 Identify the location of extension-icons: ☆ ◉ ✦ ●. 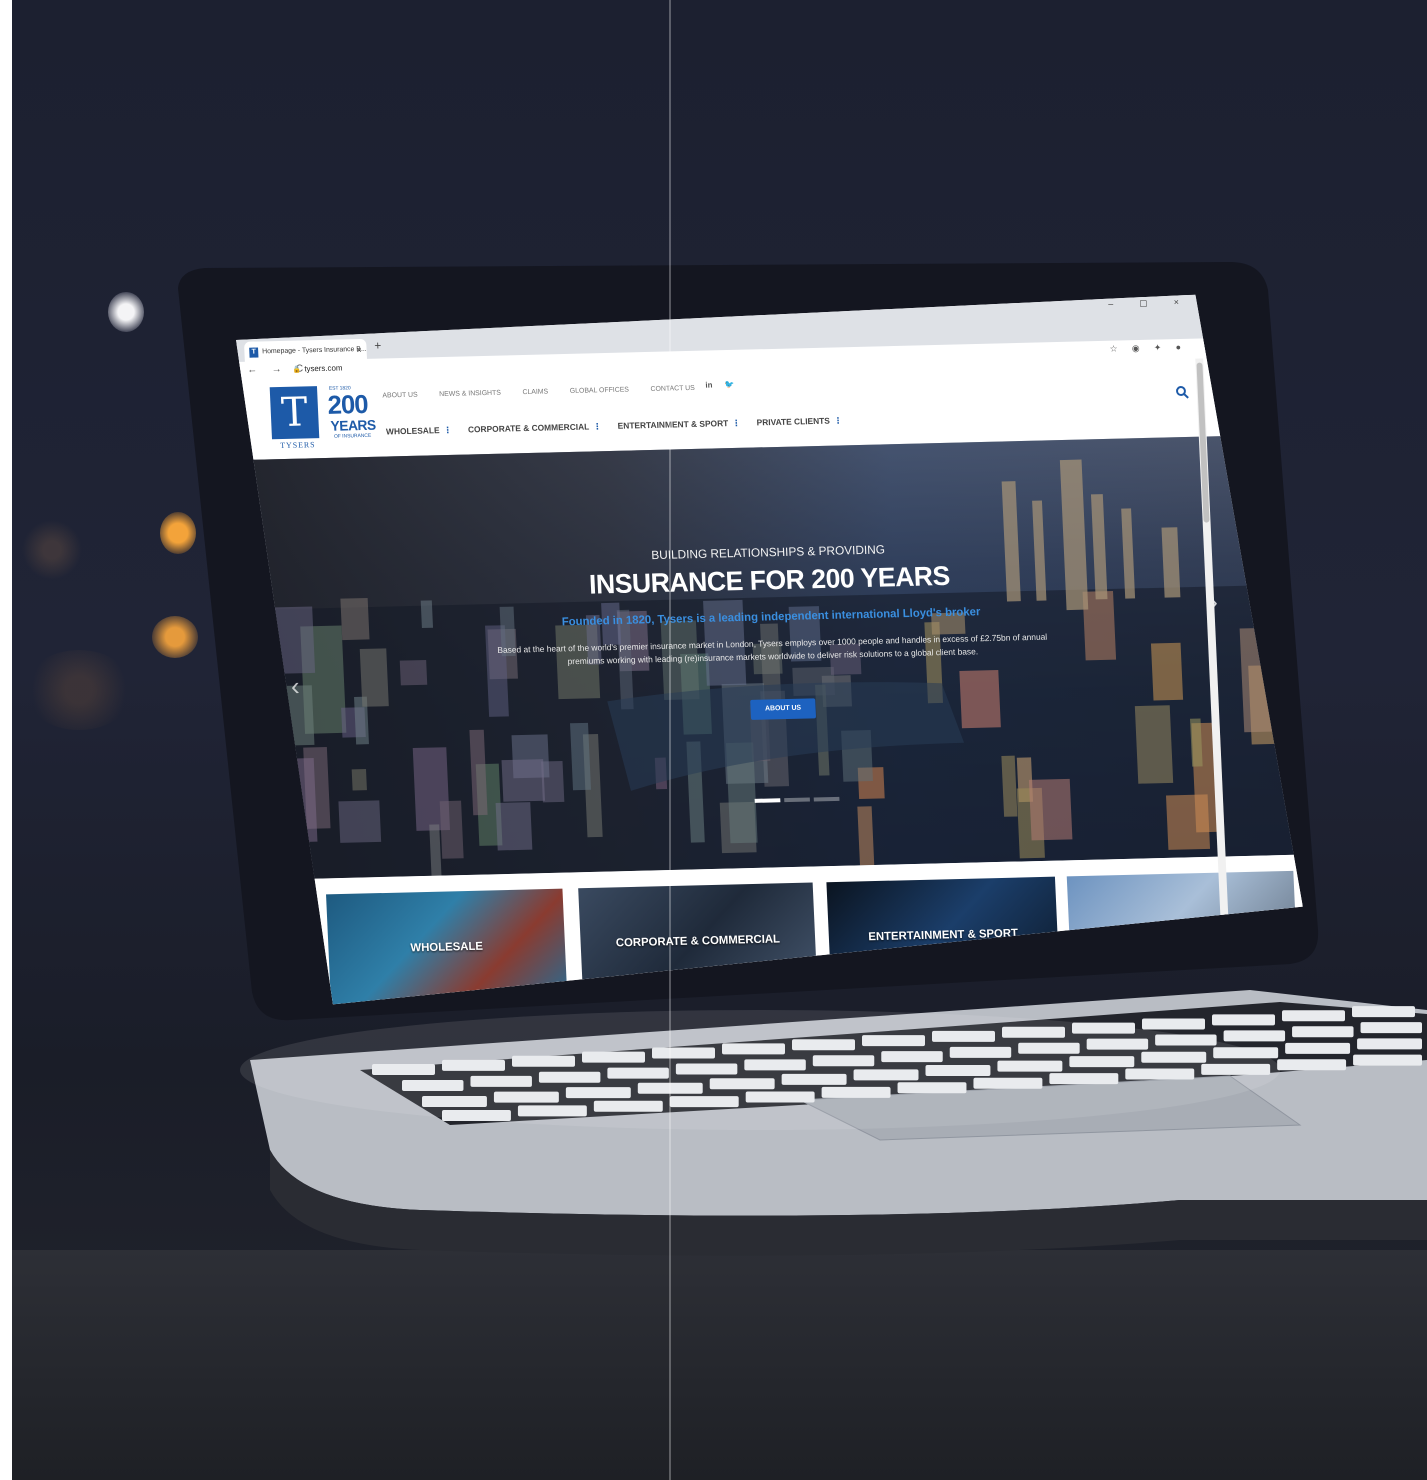
(1148, 348).